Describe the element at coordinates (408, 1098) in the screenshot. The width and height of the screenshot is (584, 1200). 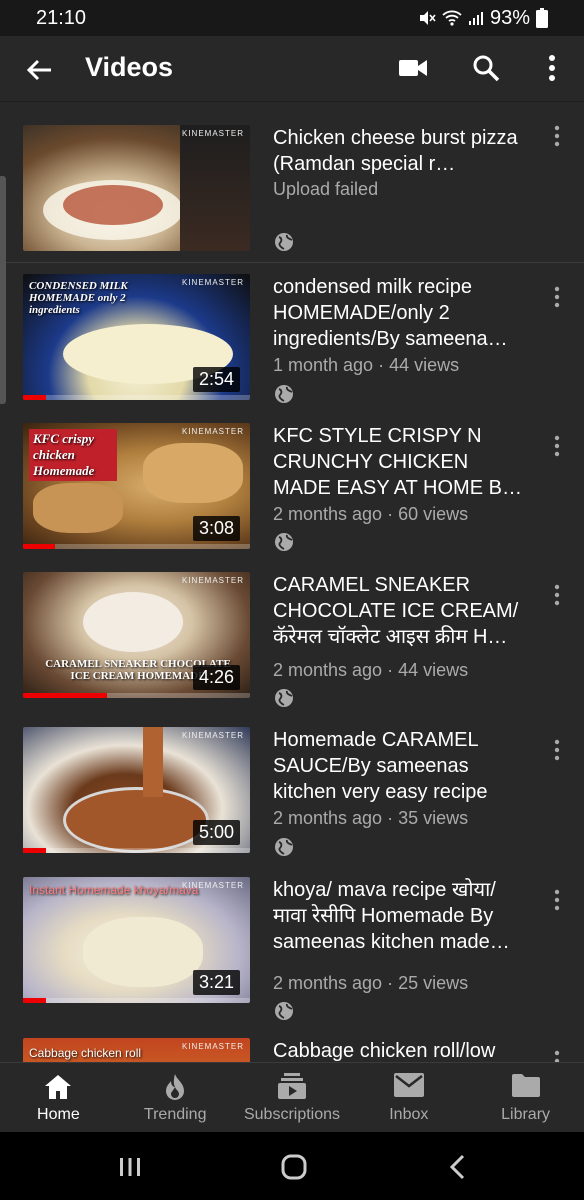
I see `nav-tab-inbox: Inbox` at that location.